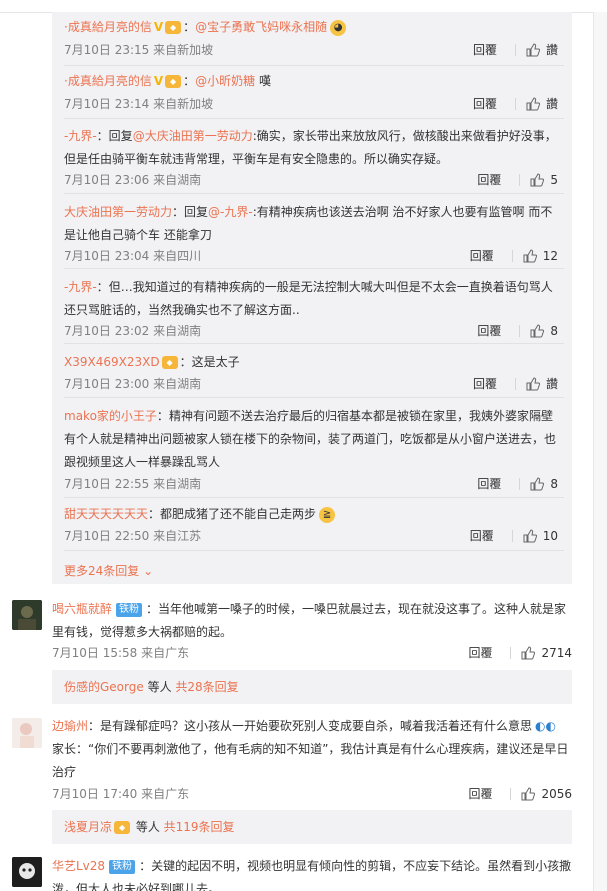  What do you see at coordinates (139, 104) in the screenshot?
I see `comment-meta: 7月10日 23:14 来自新加坡` at bounding box center [139, 104].